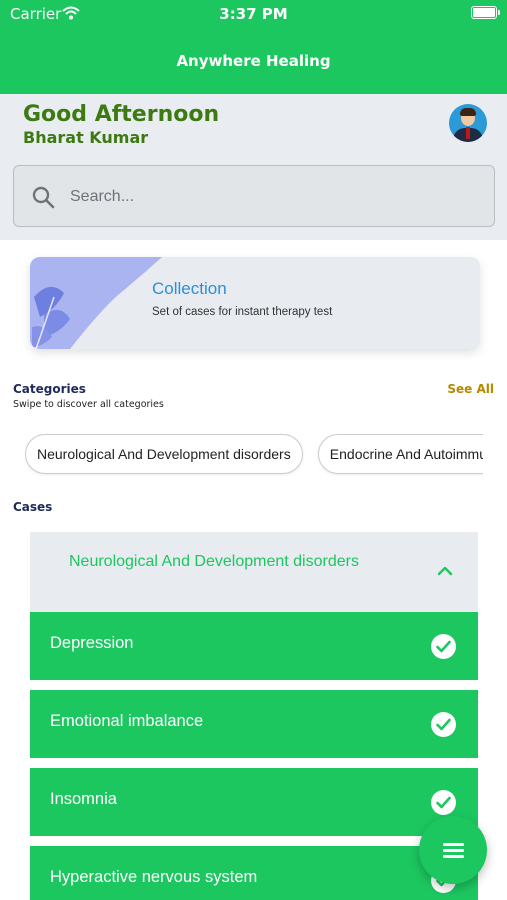 The width and height of the screenshot is (507, 900). Describe the element at coordinates (270, 197) in the screenshot. I see `search-input` at that location.